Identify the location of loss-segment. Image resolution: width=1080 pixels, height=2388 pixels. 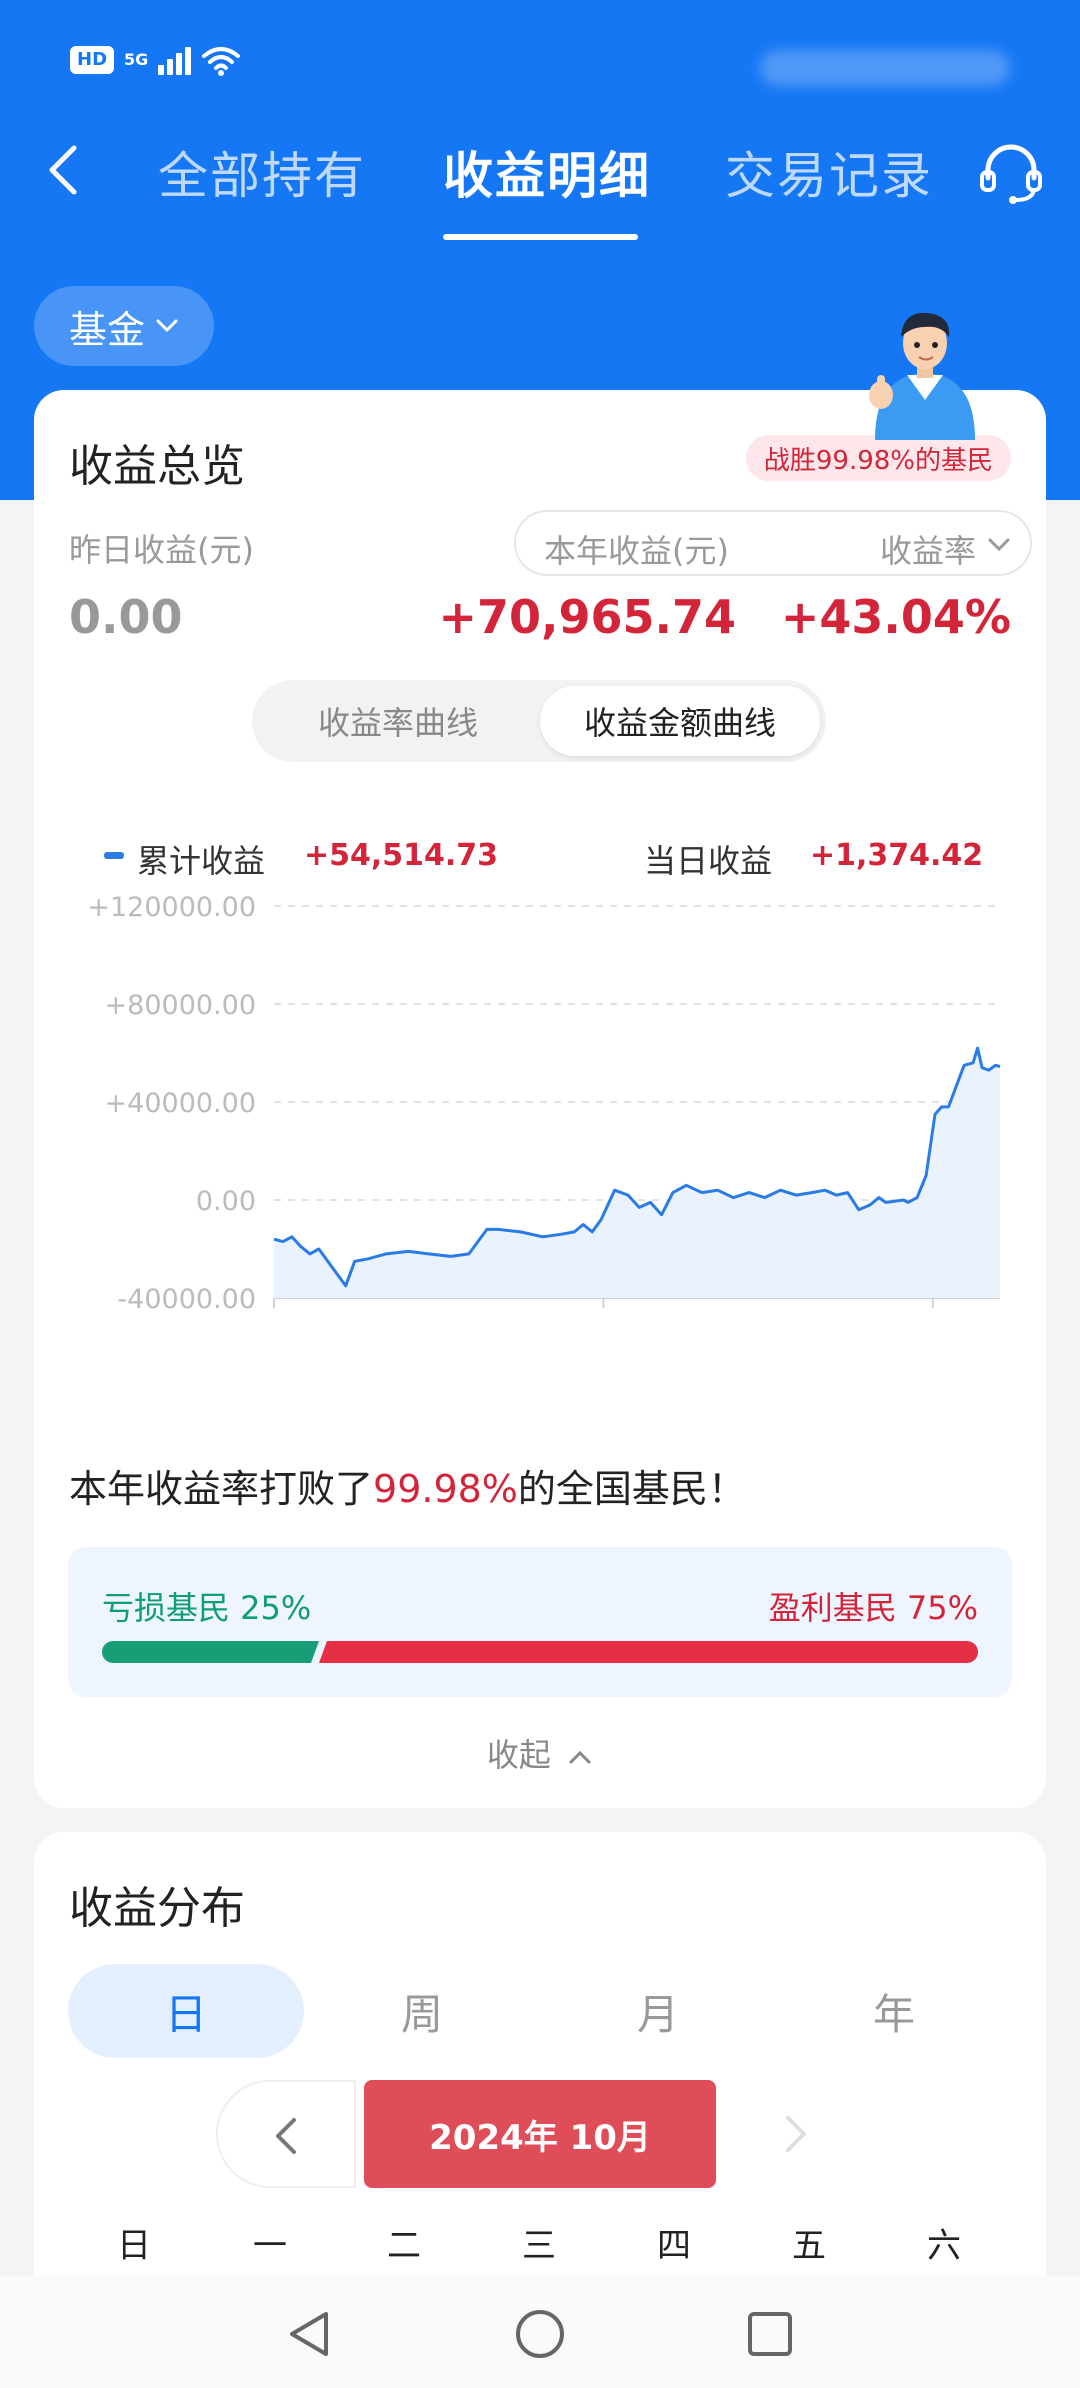
(210, 1652).